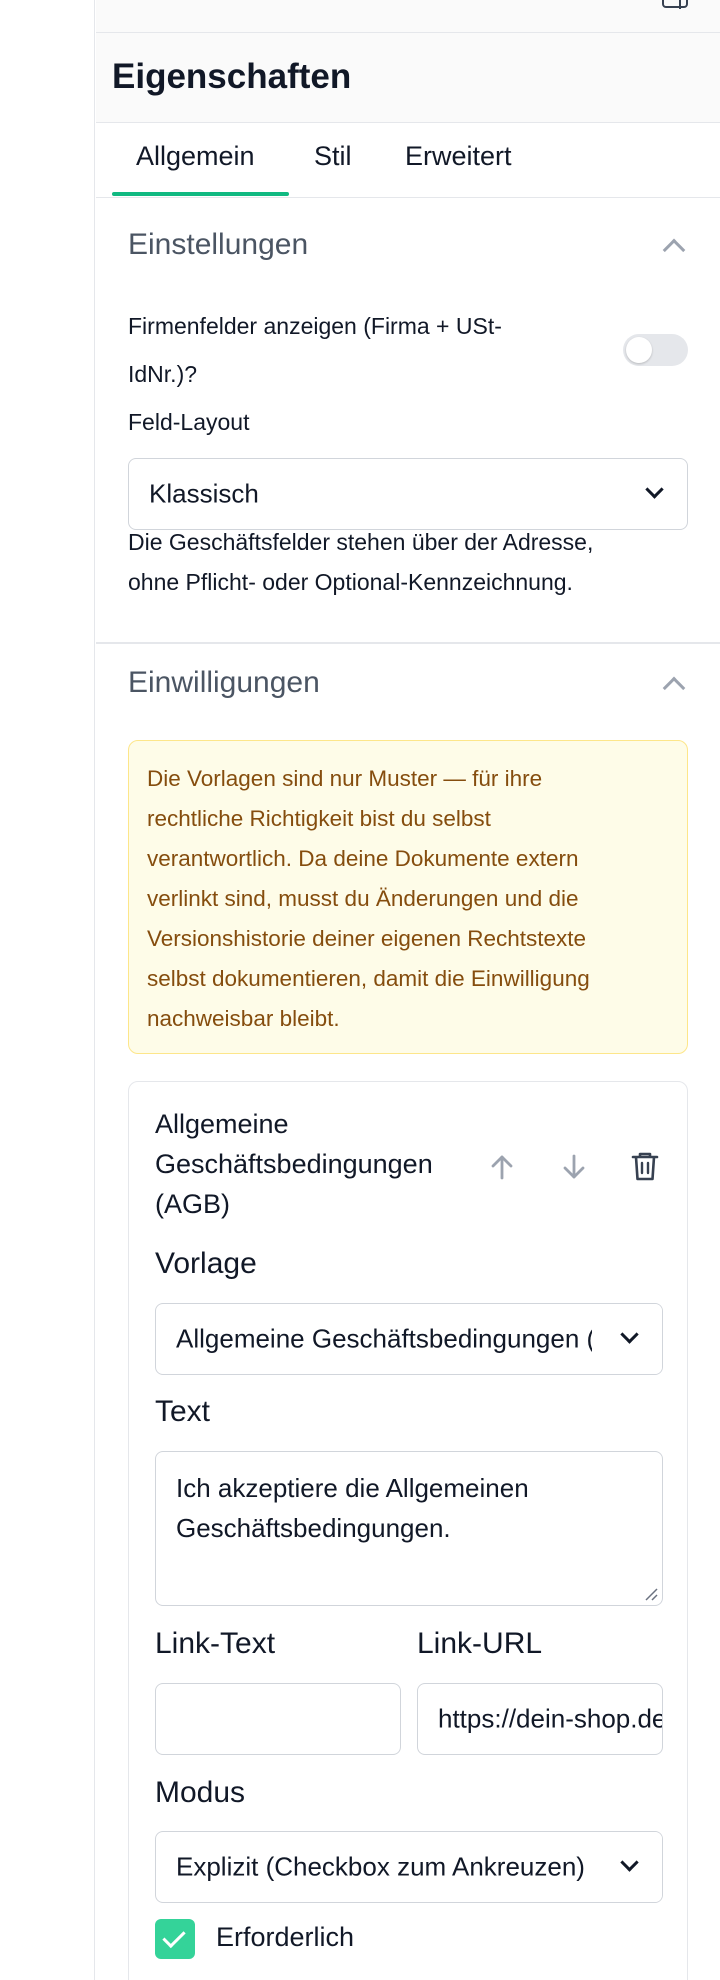  Describe the element at coordinates (183, 1411) in the screenshot. I see `text-label: Text` at that location.